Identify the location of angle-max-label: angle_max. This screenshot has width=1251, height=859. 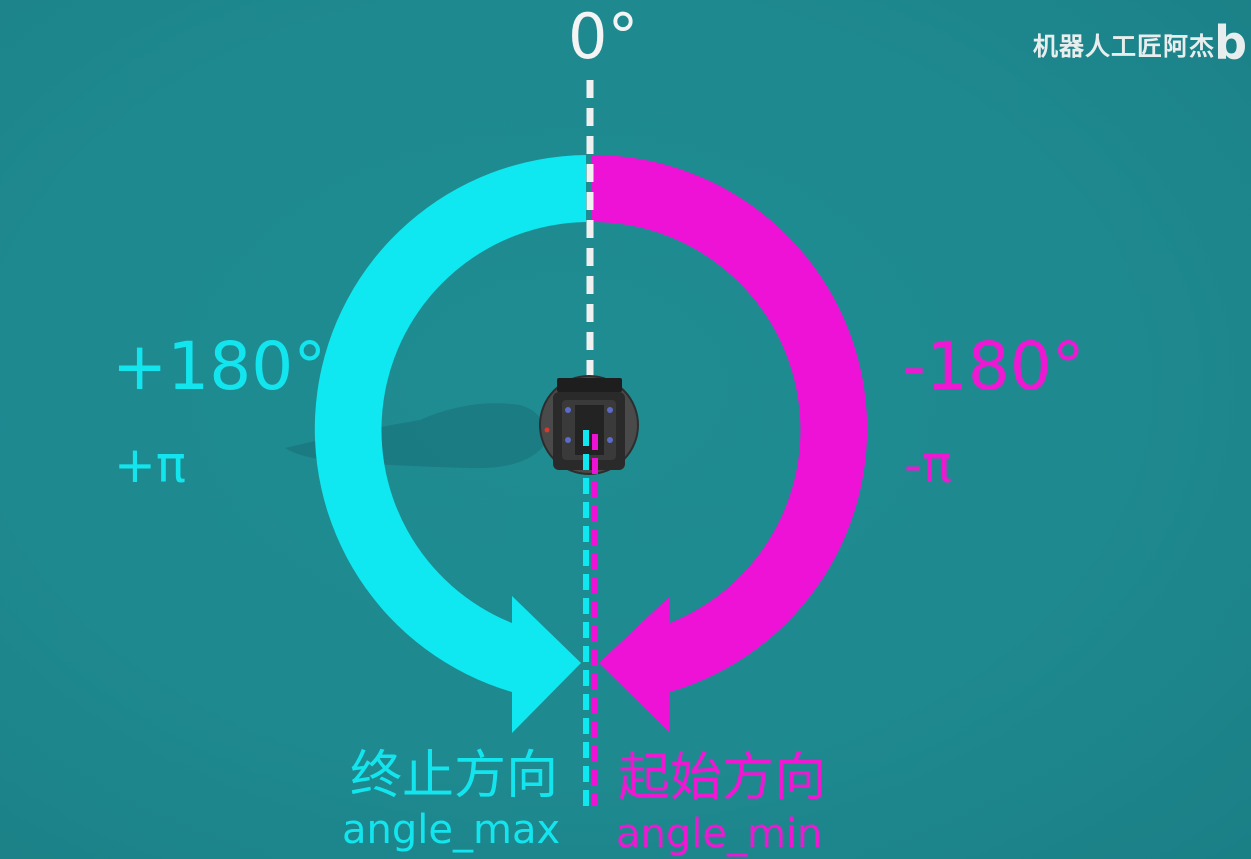
(451, 830).